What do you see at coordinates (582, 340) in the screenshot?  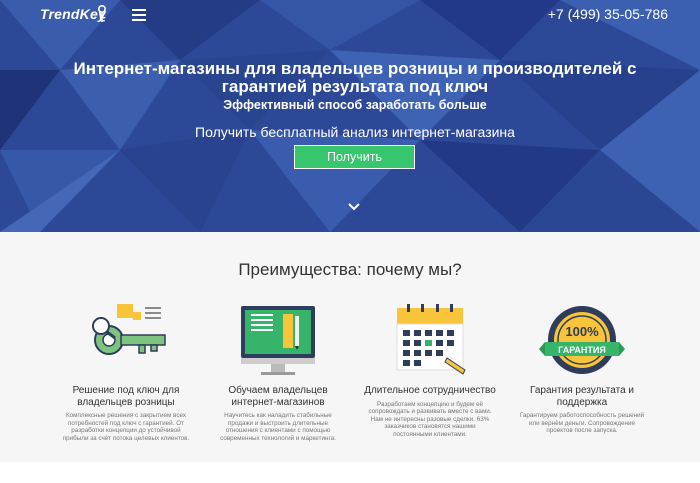 I see `guarantee-badge-icon: 100% ГАРАНТИЯ` at bounding box center [582, 340].